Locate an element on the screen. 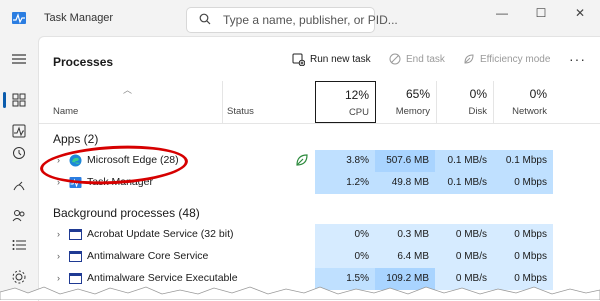 This screenshot has height=301, width=600. efficiency-mode-label: Efficiency mode is located at coordinates (515, 59).